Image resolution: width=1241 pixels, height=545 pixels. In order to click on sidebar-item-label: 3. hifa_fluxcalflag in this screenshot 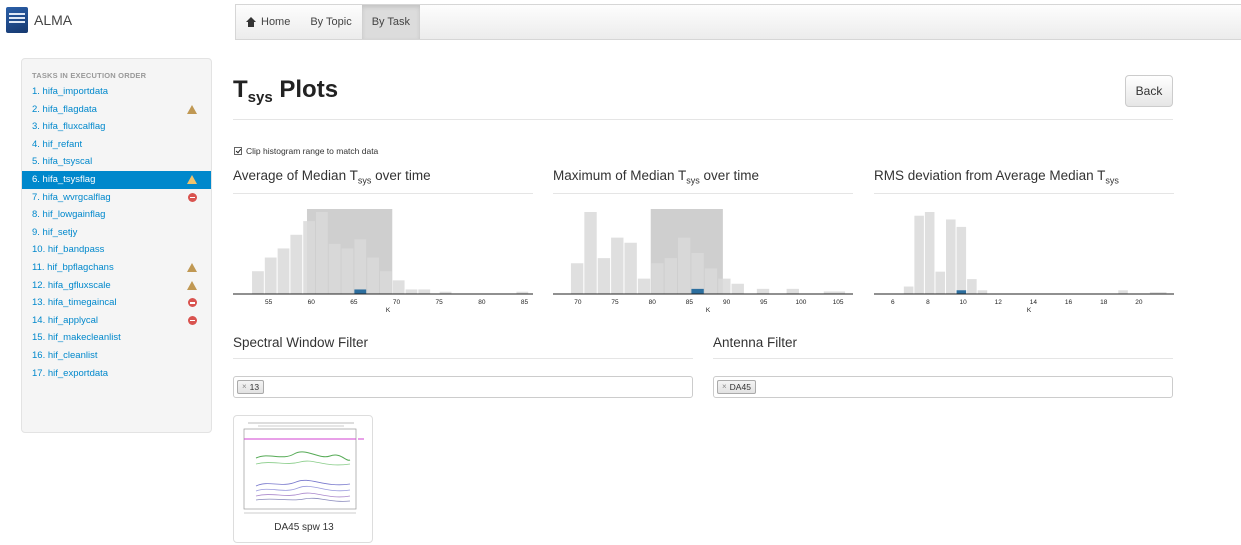, I will do `click(69, 127)`.